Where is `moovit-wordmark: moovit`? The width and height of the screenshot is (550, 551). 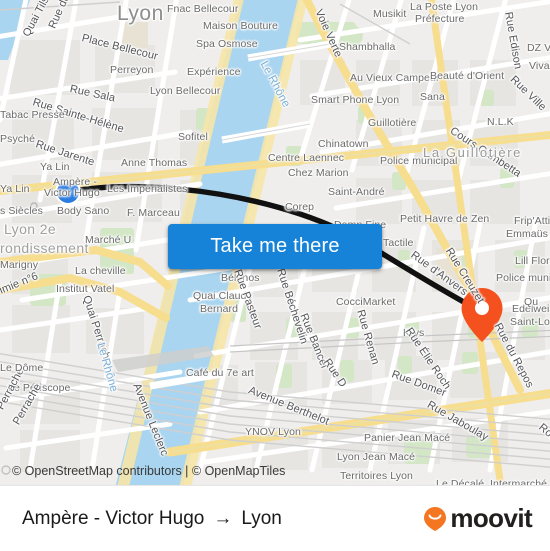
moovit-wordmark: moovit is located at coordinates (491, 518).